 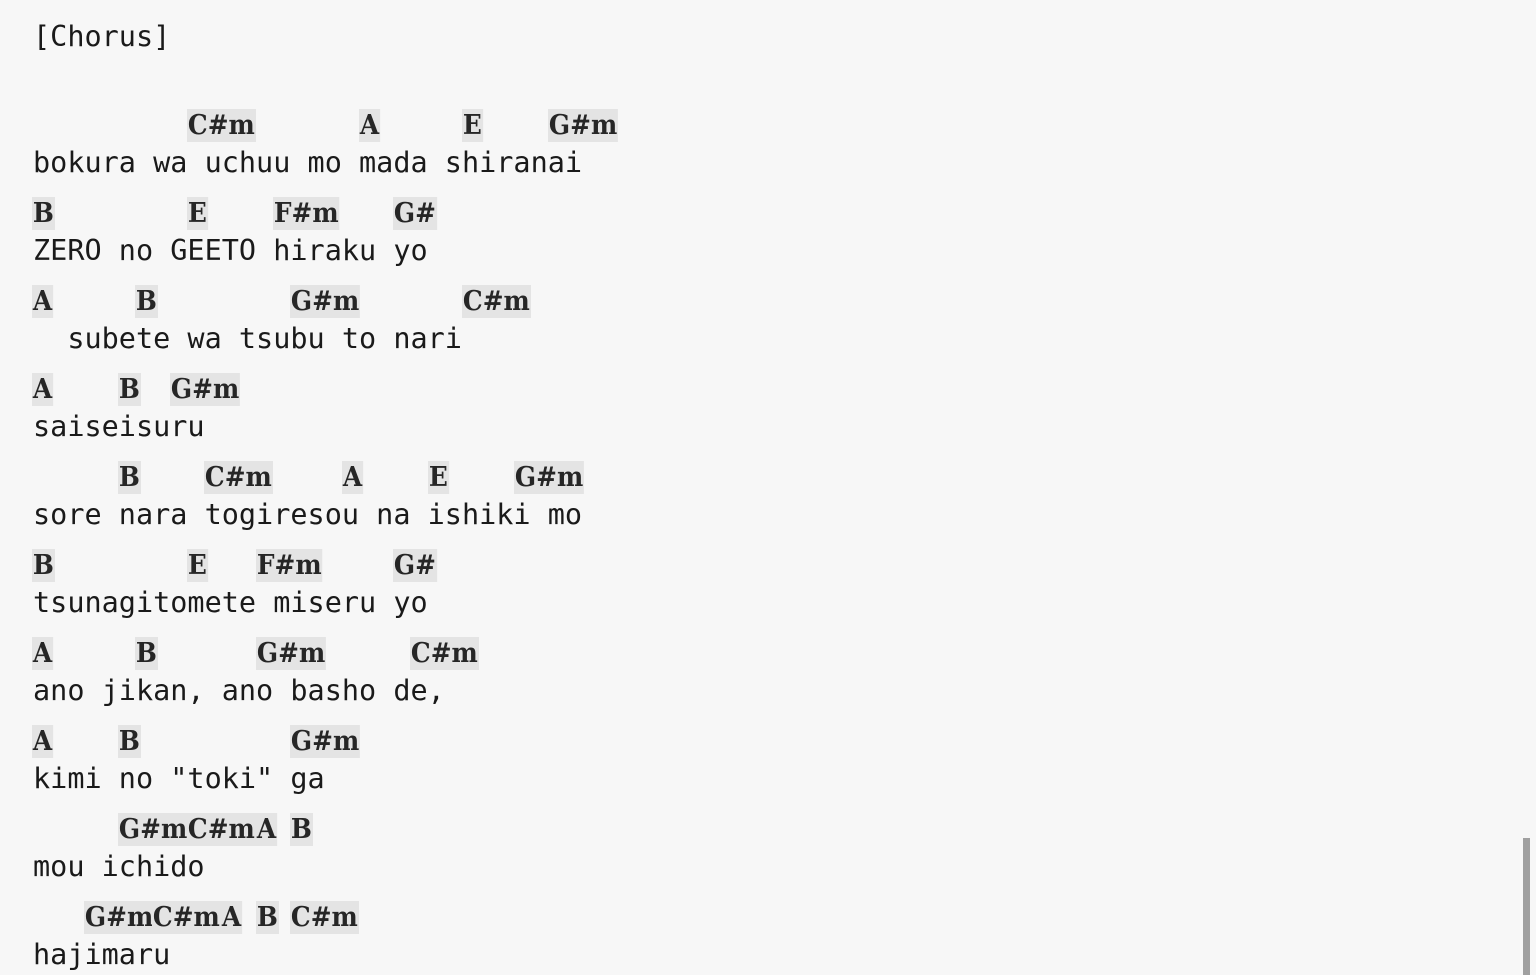 What do you see at coordinates (247, 338) in the screenshot?
I see `lyric-line: subete wa tsubu to nari` at bounding box center [247, 338].